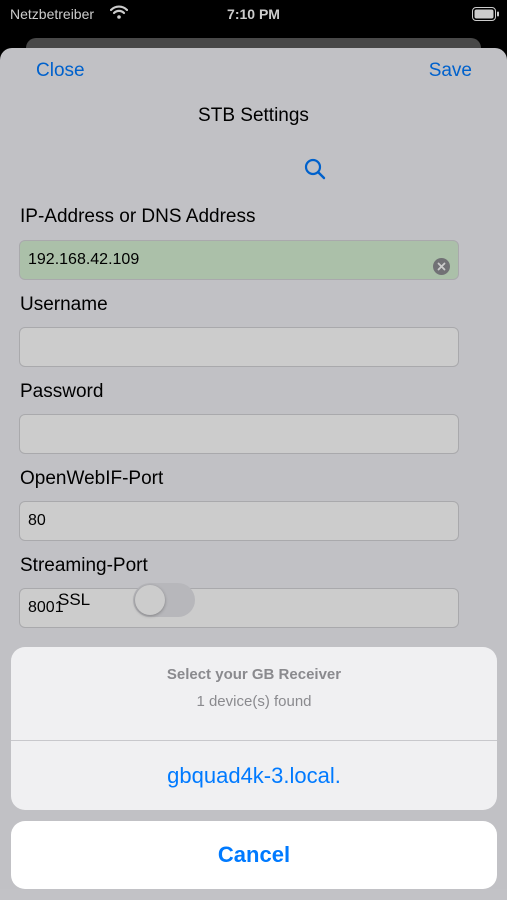 The image size is (507, 900). Describe the element at coordinates (254, 855) in the screenshot. I see `cancel-button: Cancel` at that location.